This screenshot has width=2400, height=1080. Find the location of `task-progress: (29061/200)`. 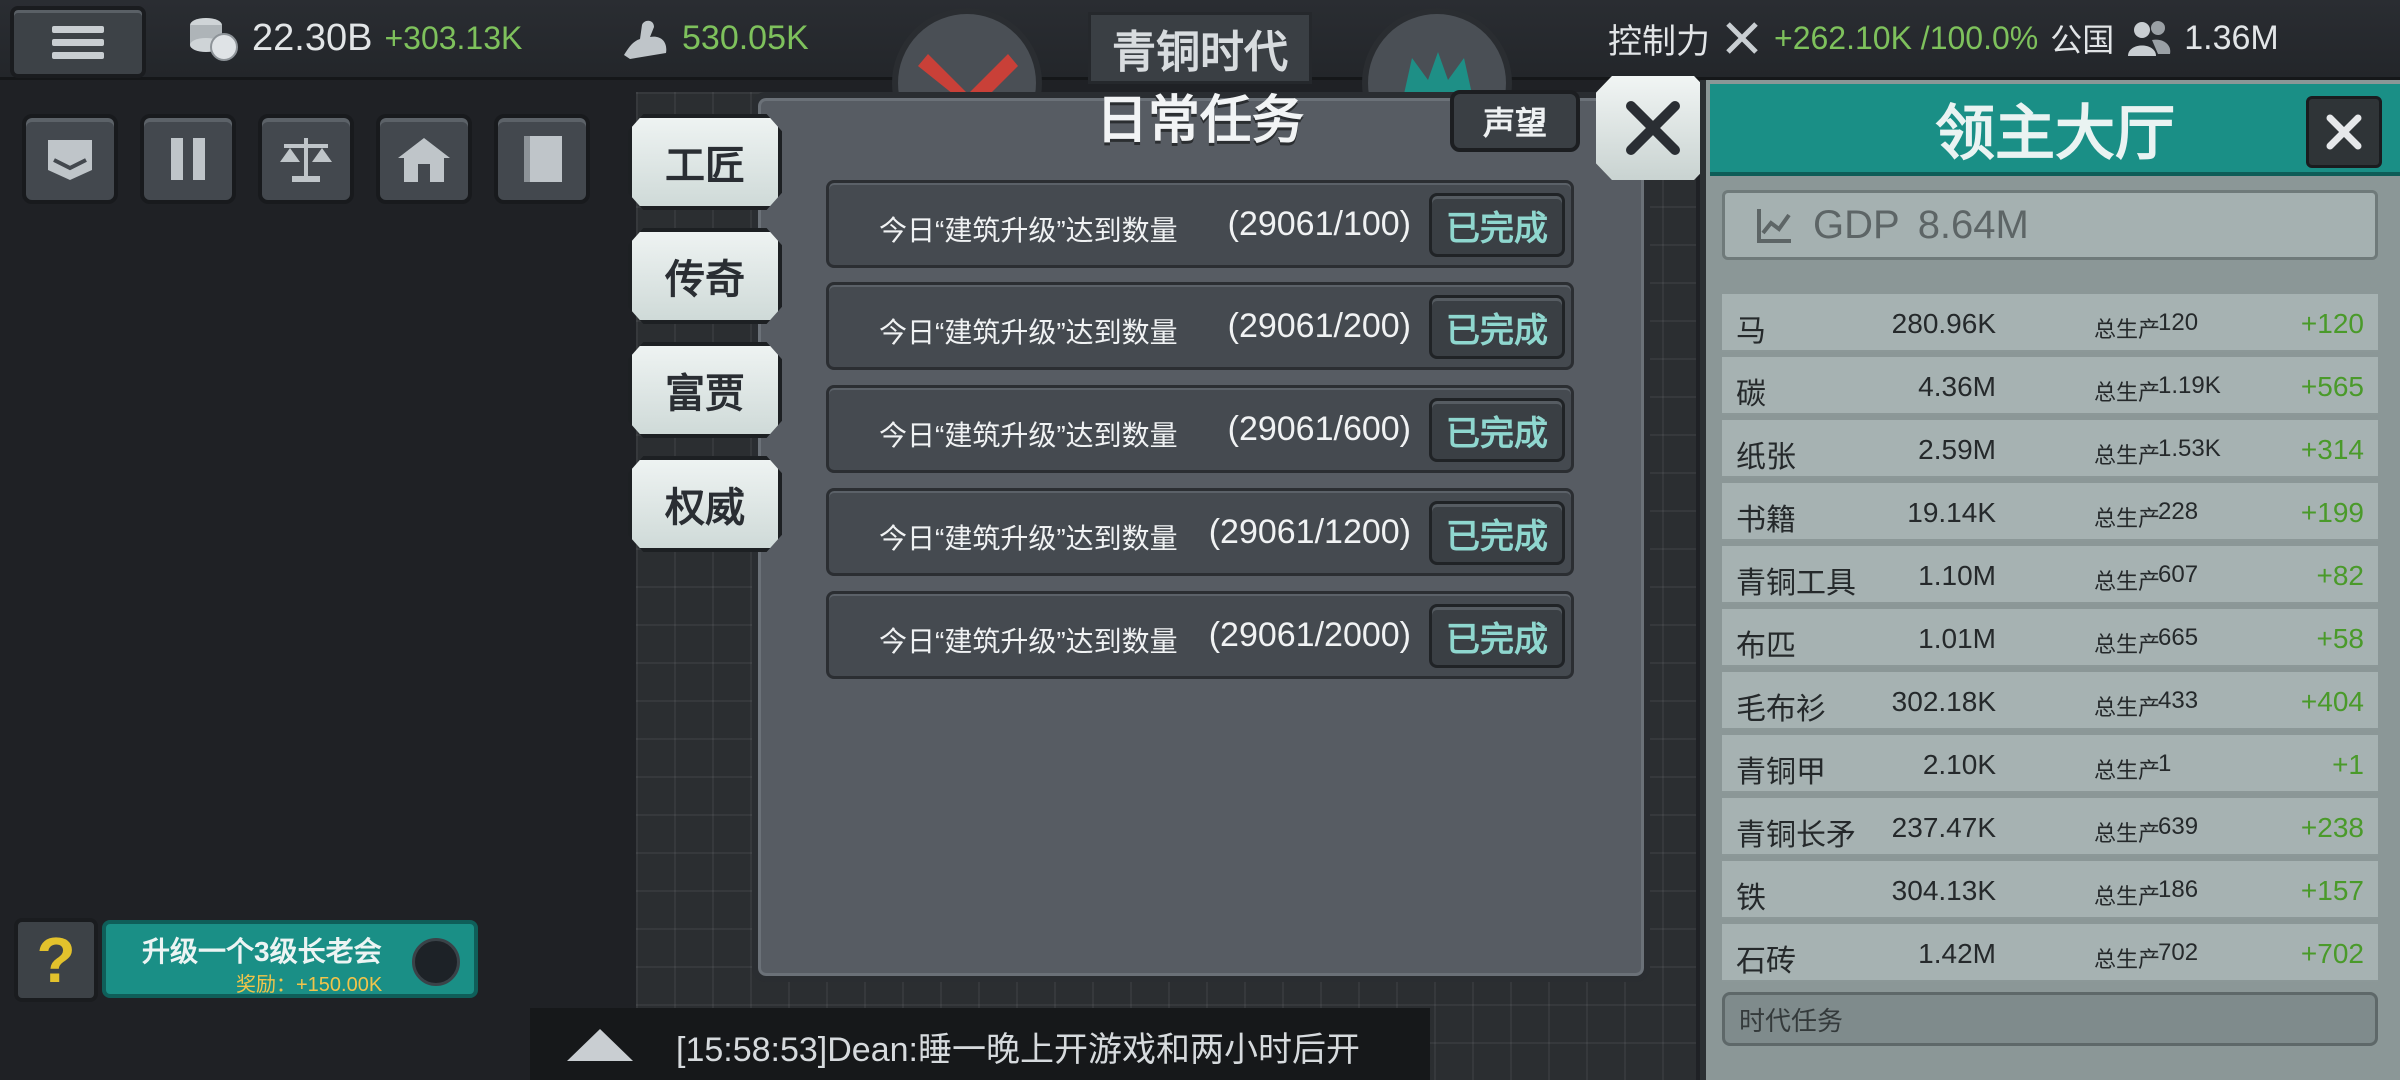

task-progress: (29061/200) is located at coordinates (1319, 326).